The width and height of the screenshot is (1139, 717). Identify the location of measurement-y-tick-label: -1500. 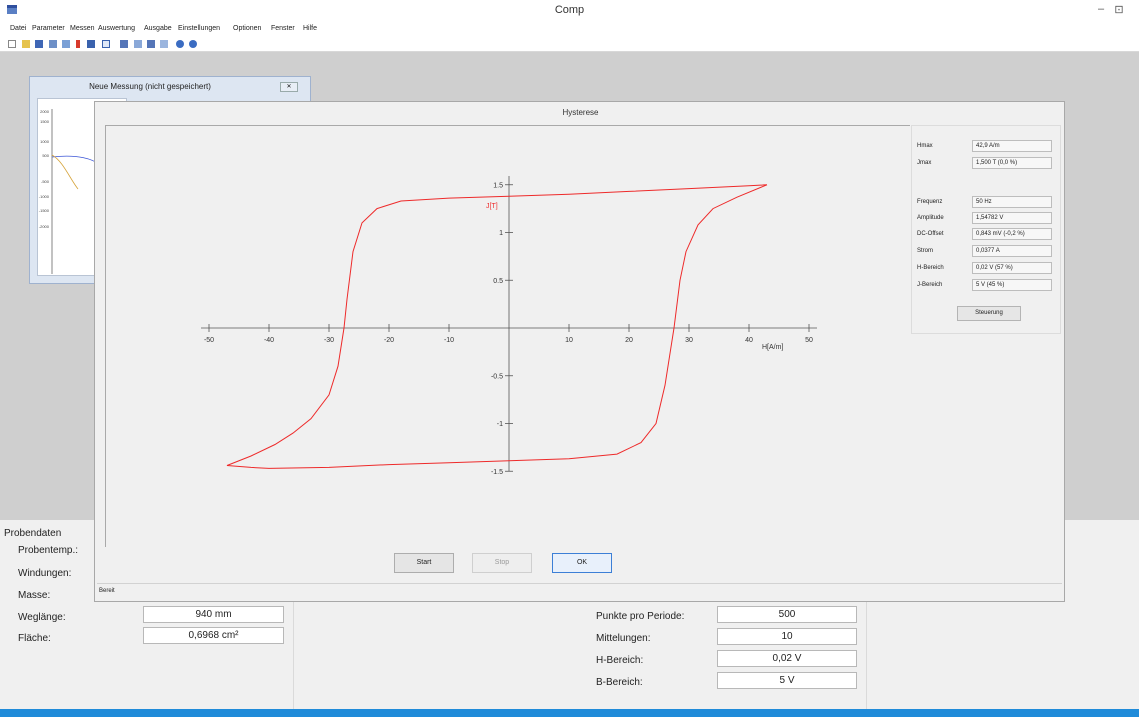
(44, 210).